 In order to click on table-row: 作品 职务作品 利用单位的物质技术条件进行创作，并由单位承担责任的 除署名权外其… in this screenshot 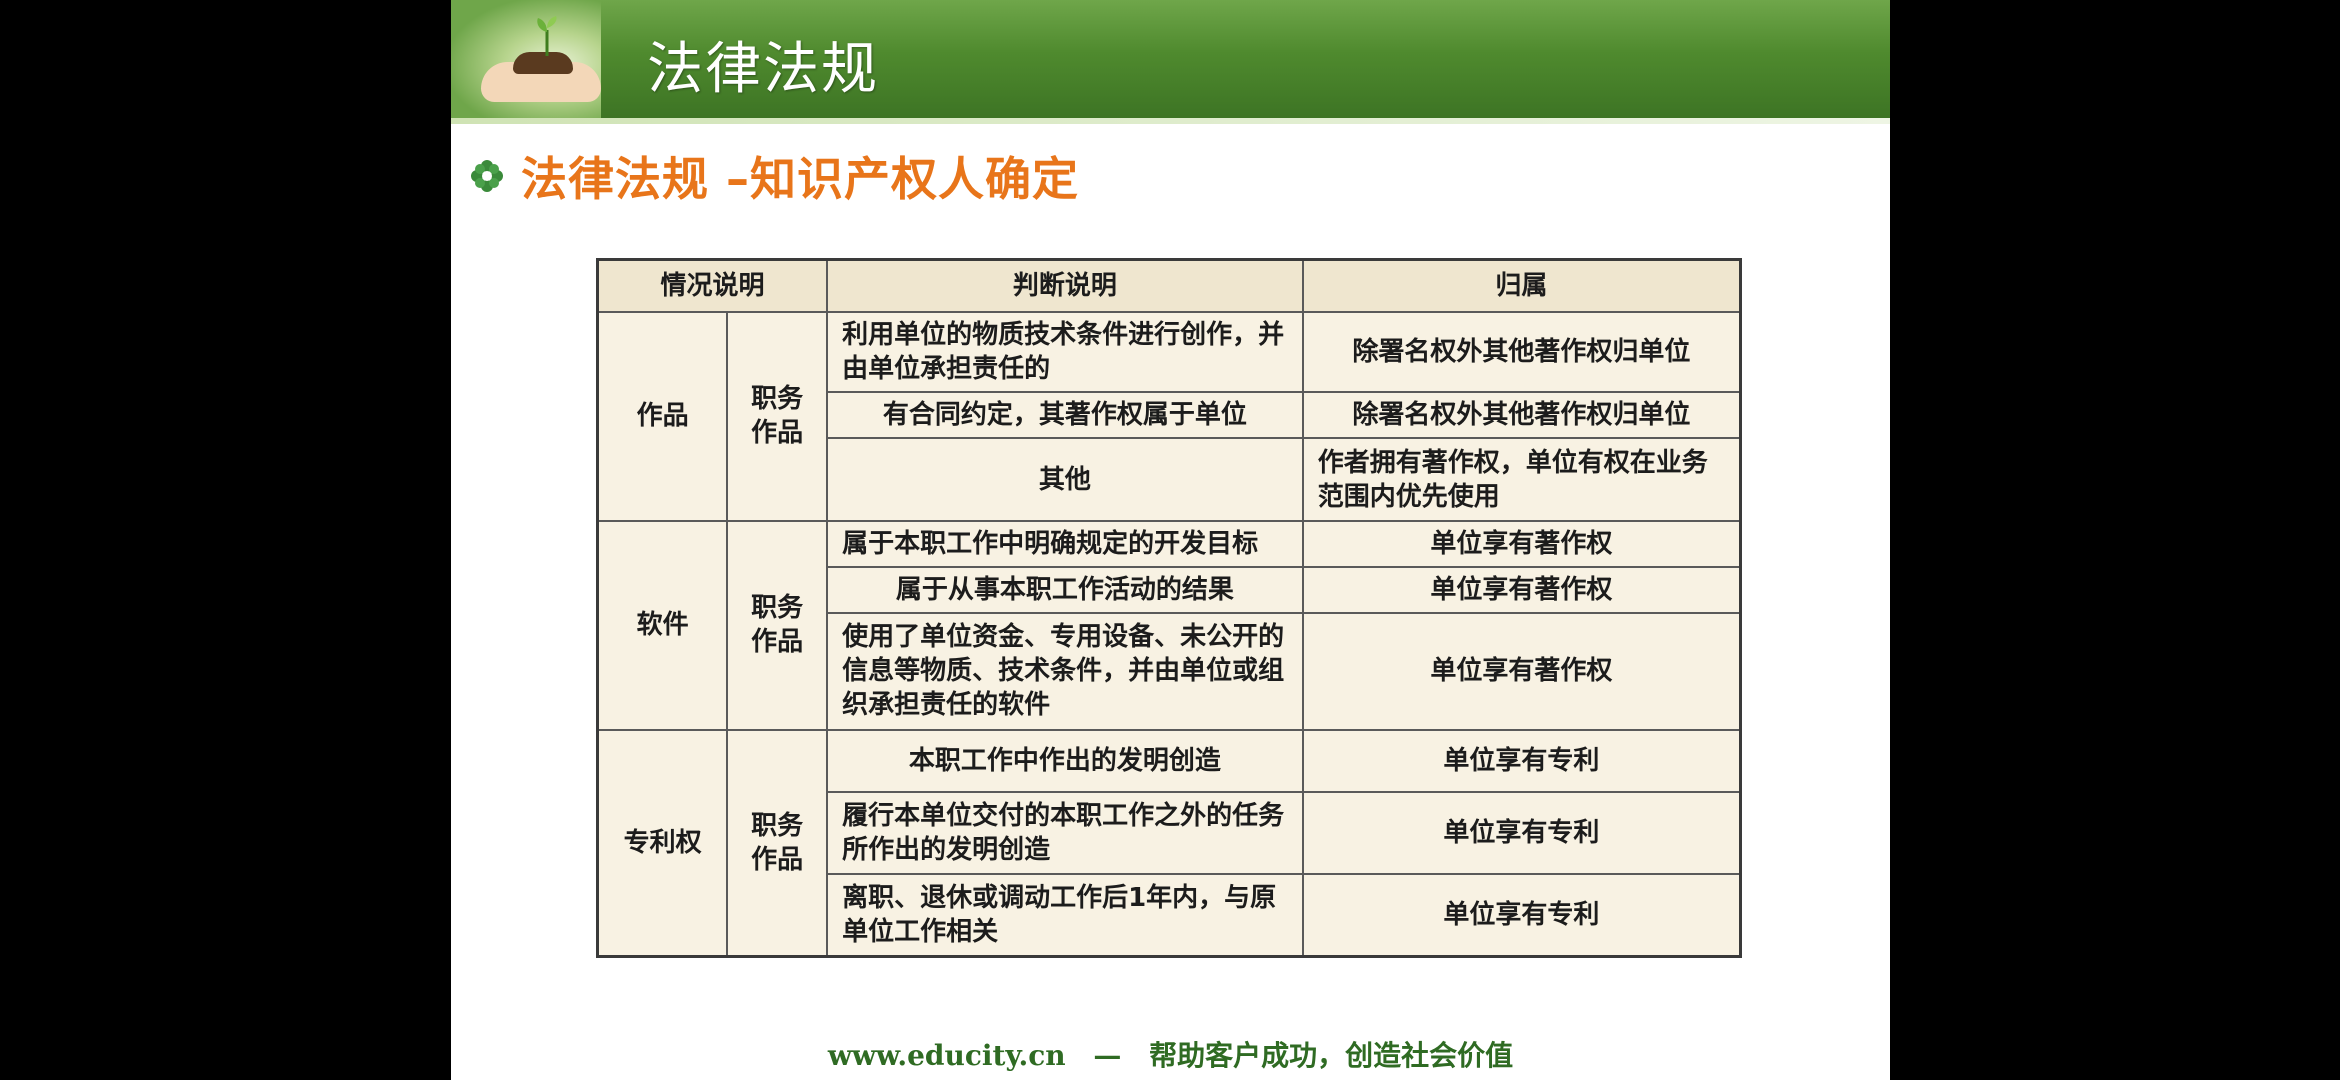, I will do `click(1169, 416)`.